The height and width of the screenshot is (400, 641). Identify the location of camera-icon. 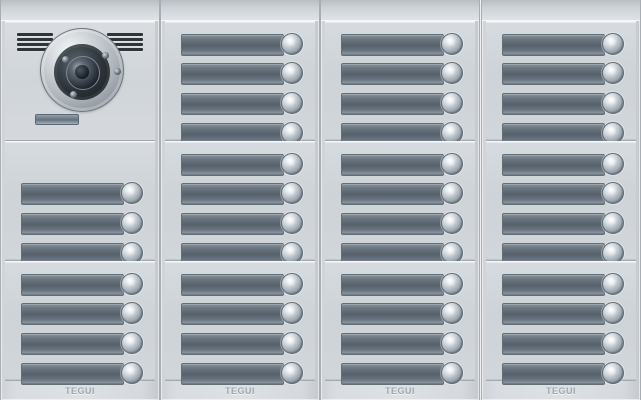
(82, 70).